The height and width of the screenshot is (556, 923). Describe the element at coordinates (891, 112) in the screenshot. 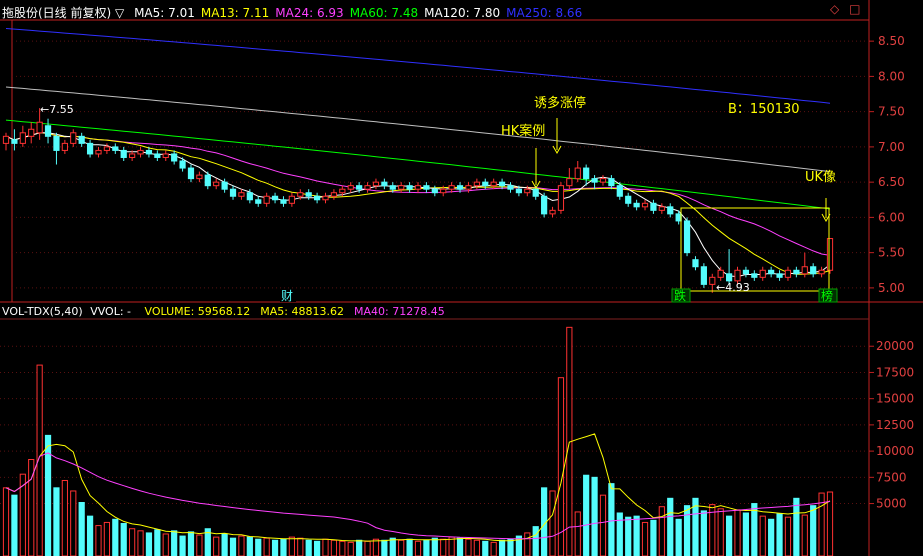

I see `price-tick-label: 7.50` at that location.